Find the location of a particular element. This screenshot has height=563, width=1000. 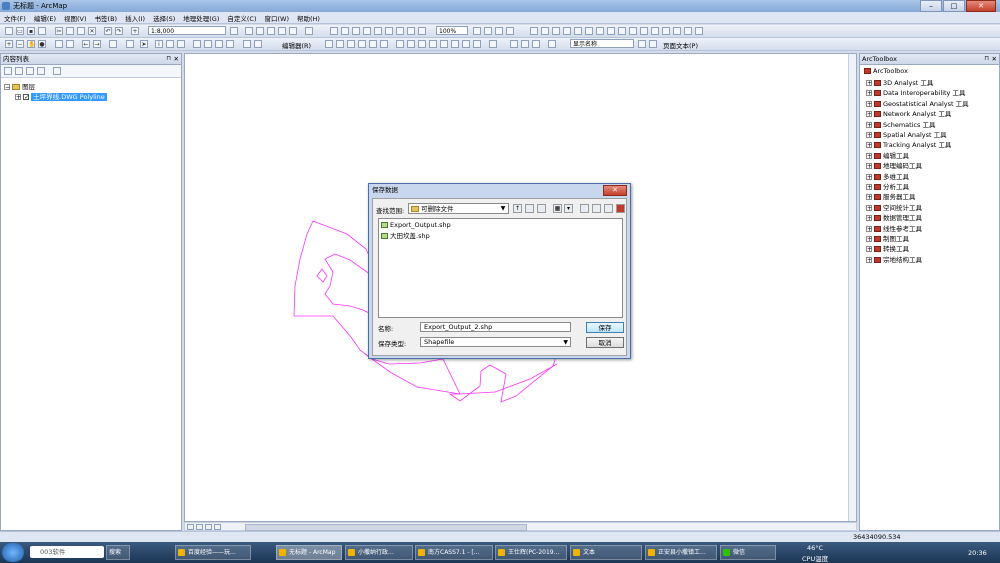

layer-visibility-checkbox: ✓ is located at coordinates (26, 97).